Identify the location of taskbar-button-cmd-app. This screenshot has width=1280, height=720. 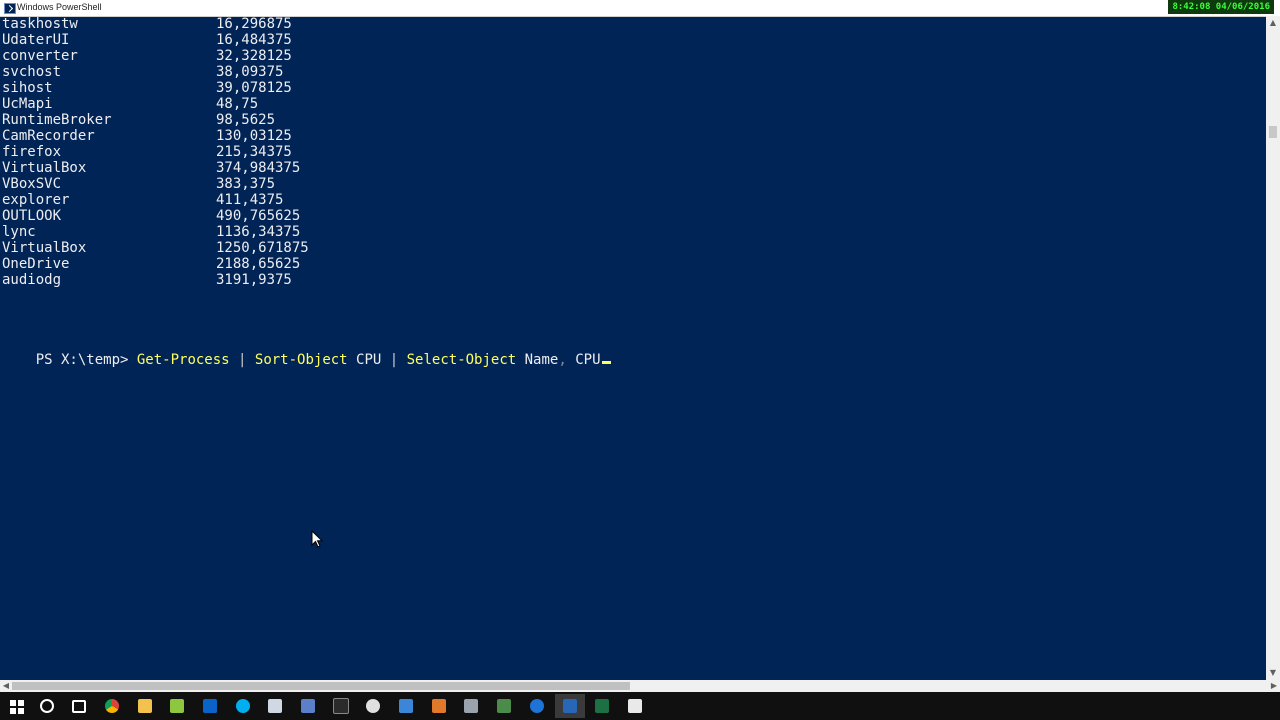
(504, 706).